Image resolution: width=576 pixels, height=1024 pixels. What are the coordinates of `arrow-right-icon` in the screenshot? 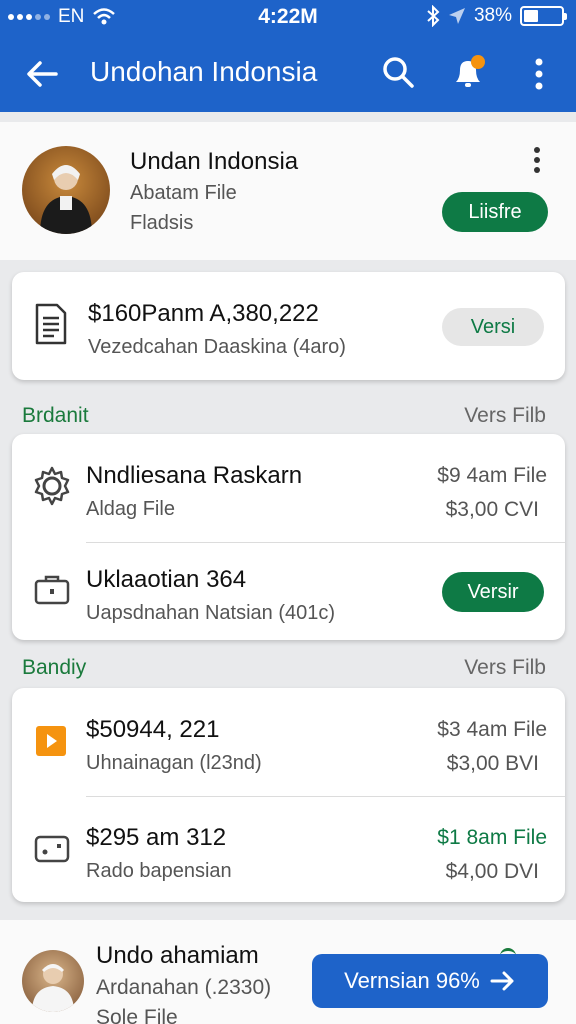 It's located at (502, 981).